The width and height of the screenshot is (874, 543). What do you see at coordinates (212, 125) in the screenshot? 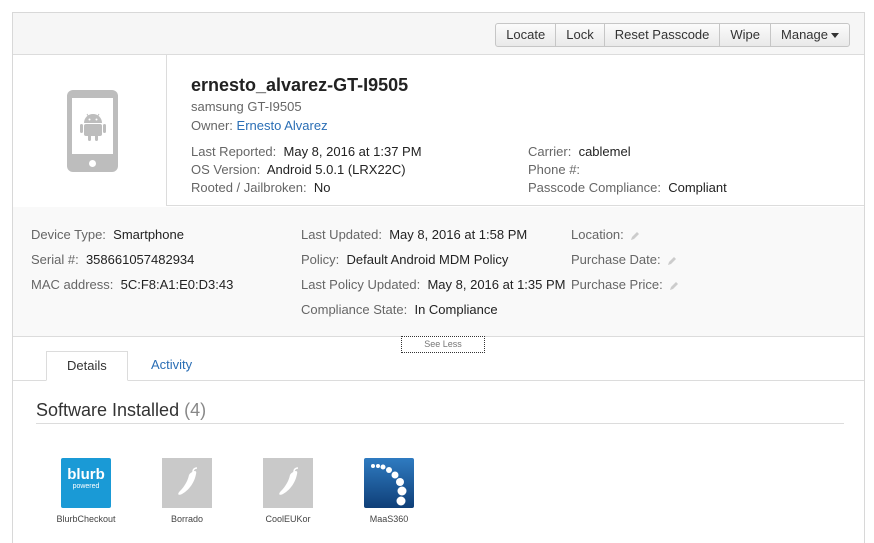
I see `owner-label: Owner:` at bounding box center [212, 125].